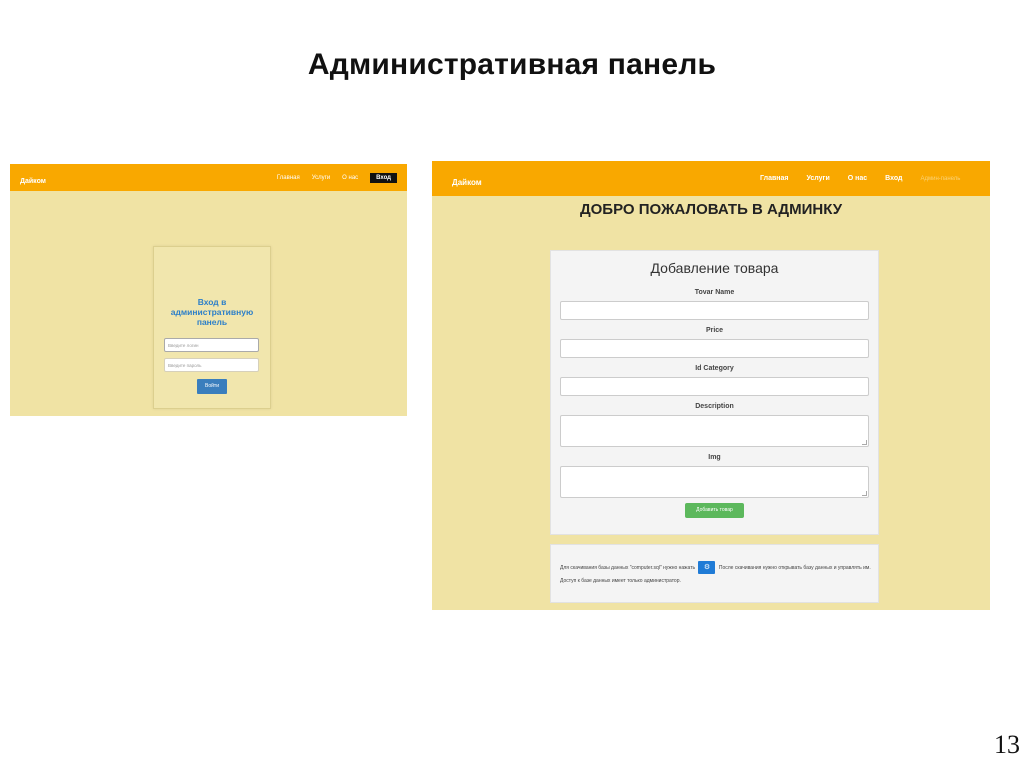 The width and height of the screenshot is (1024, 767). What do you see at coordinates (714, 310) in the screenshot?
I see `tovar-name-input` at bounding box center [714, 310].